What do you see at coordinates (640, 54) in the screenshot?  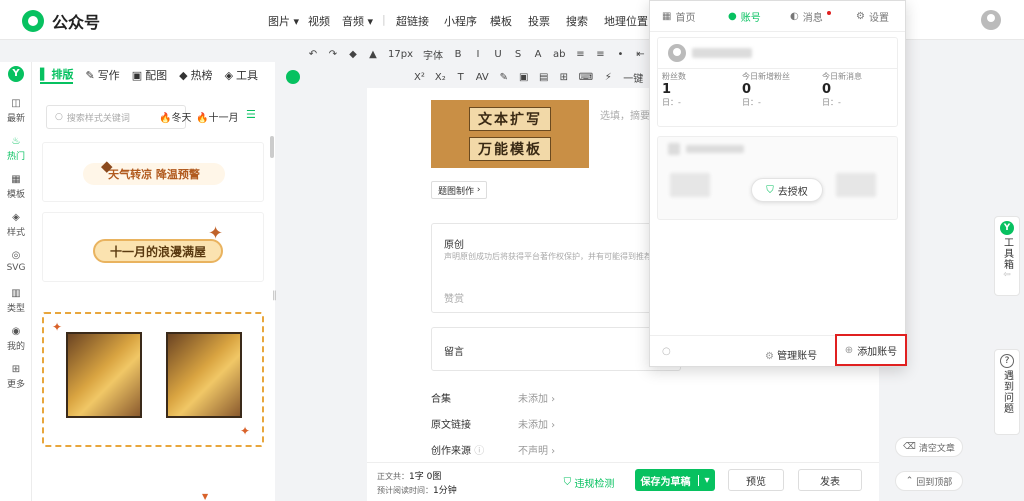 I see `row1-tool-15: ⇤` at bounding box center [640, 54].